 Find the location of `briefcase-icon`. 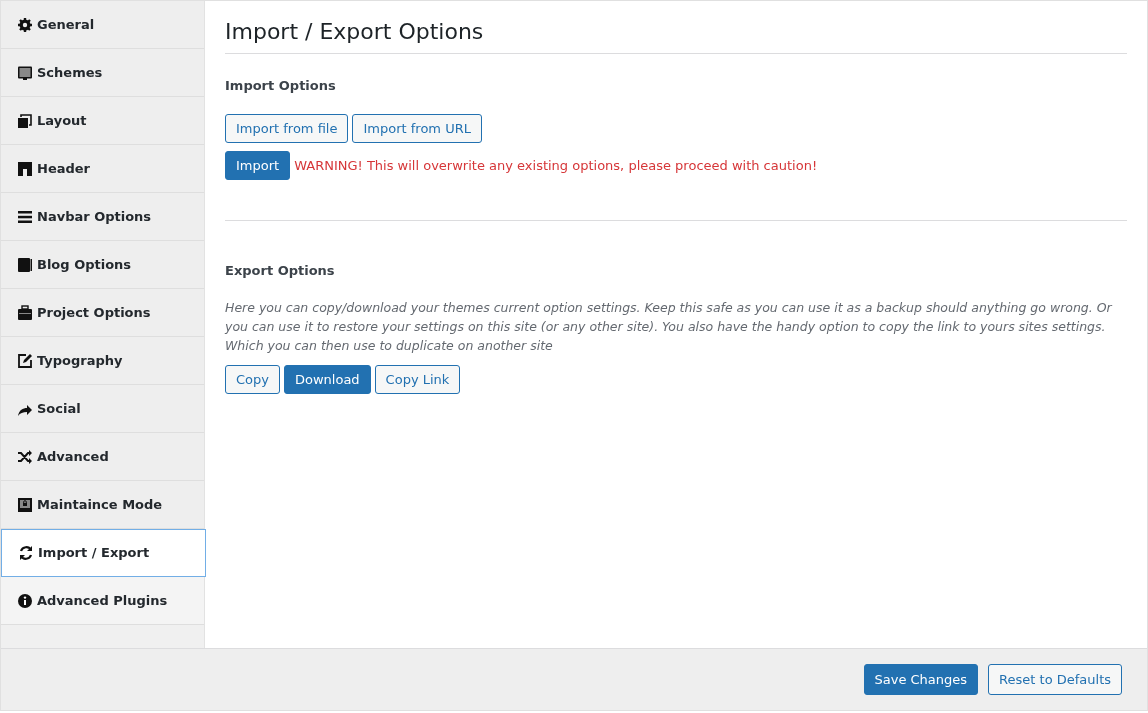

briefcase-icon is located at coordinates (25, 312).